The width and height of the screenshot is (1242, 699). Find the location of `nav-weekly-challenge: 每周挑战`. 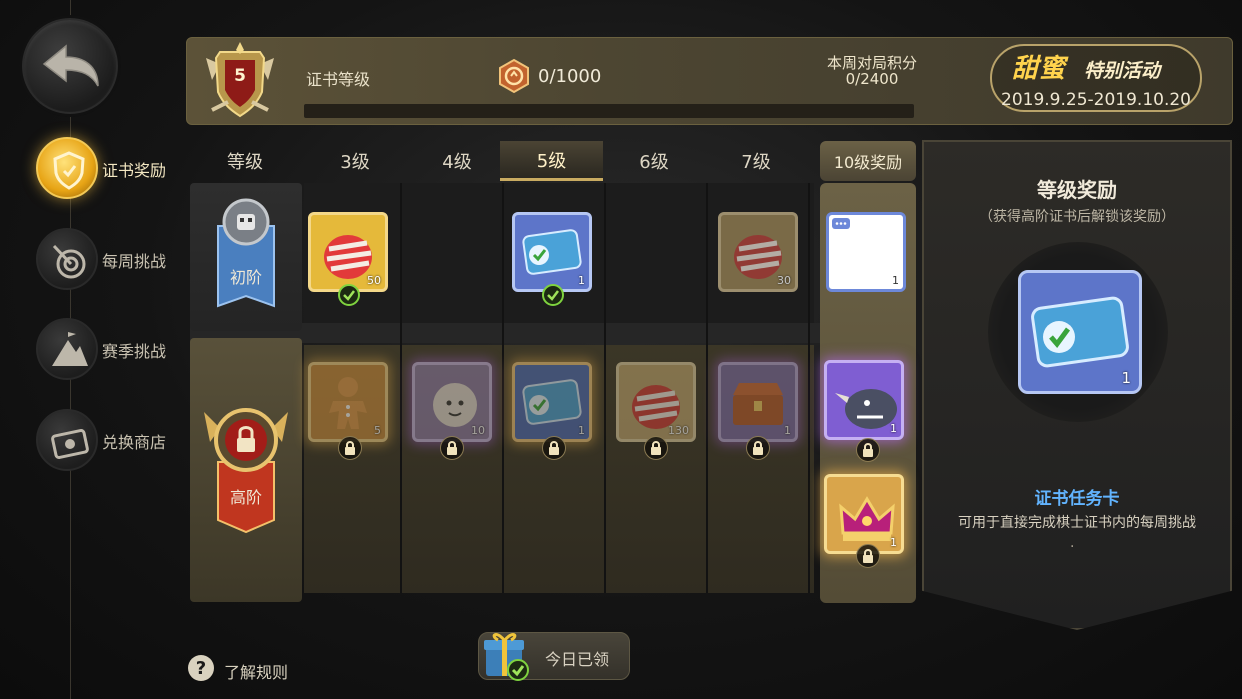

nav-weekly-challenge: 每周挑战 is located at coordinates (111, 259).